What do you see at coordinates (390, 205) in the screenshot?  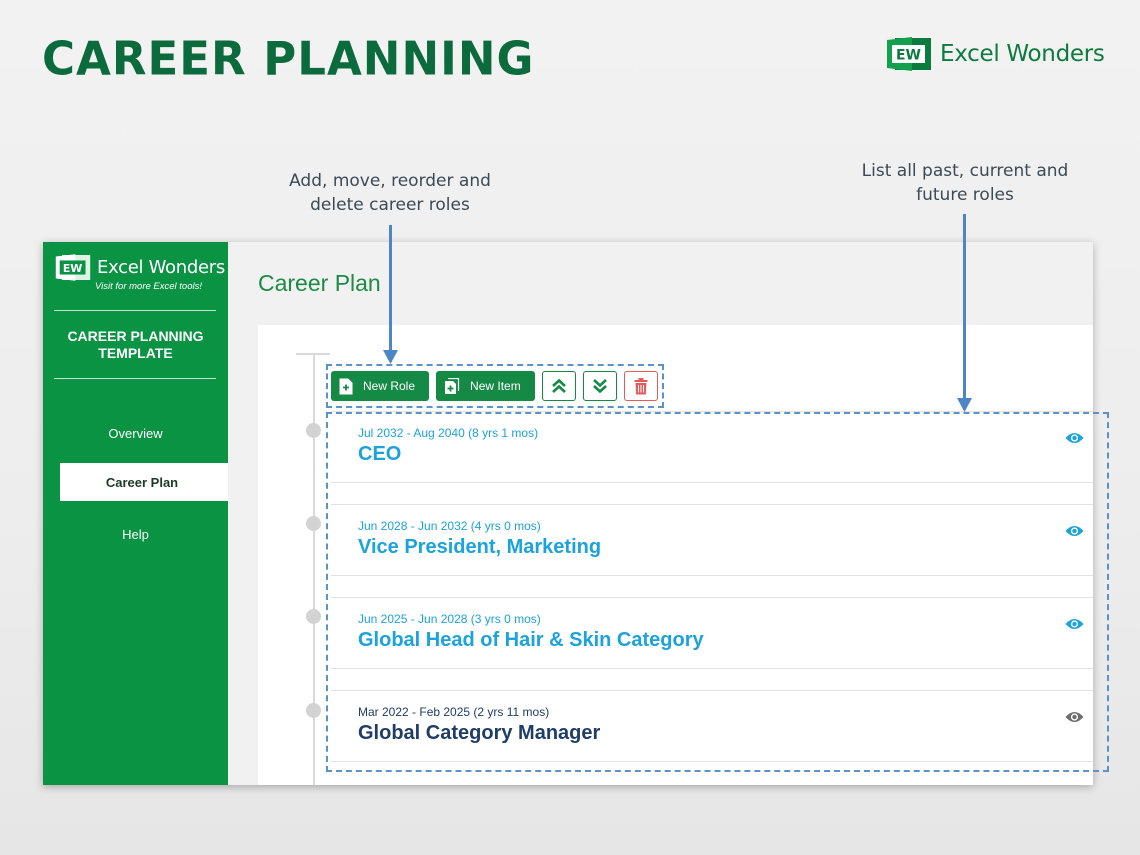 I see `annotation-line: delete career roles` at bounding box center [390, 205].